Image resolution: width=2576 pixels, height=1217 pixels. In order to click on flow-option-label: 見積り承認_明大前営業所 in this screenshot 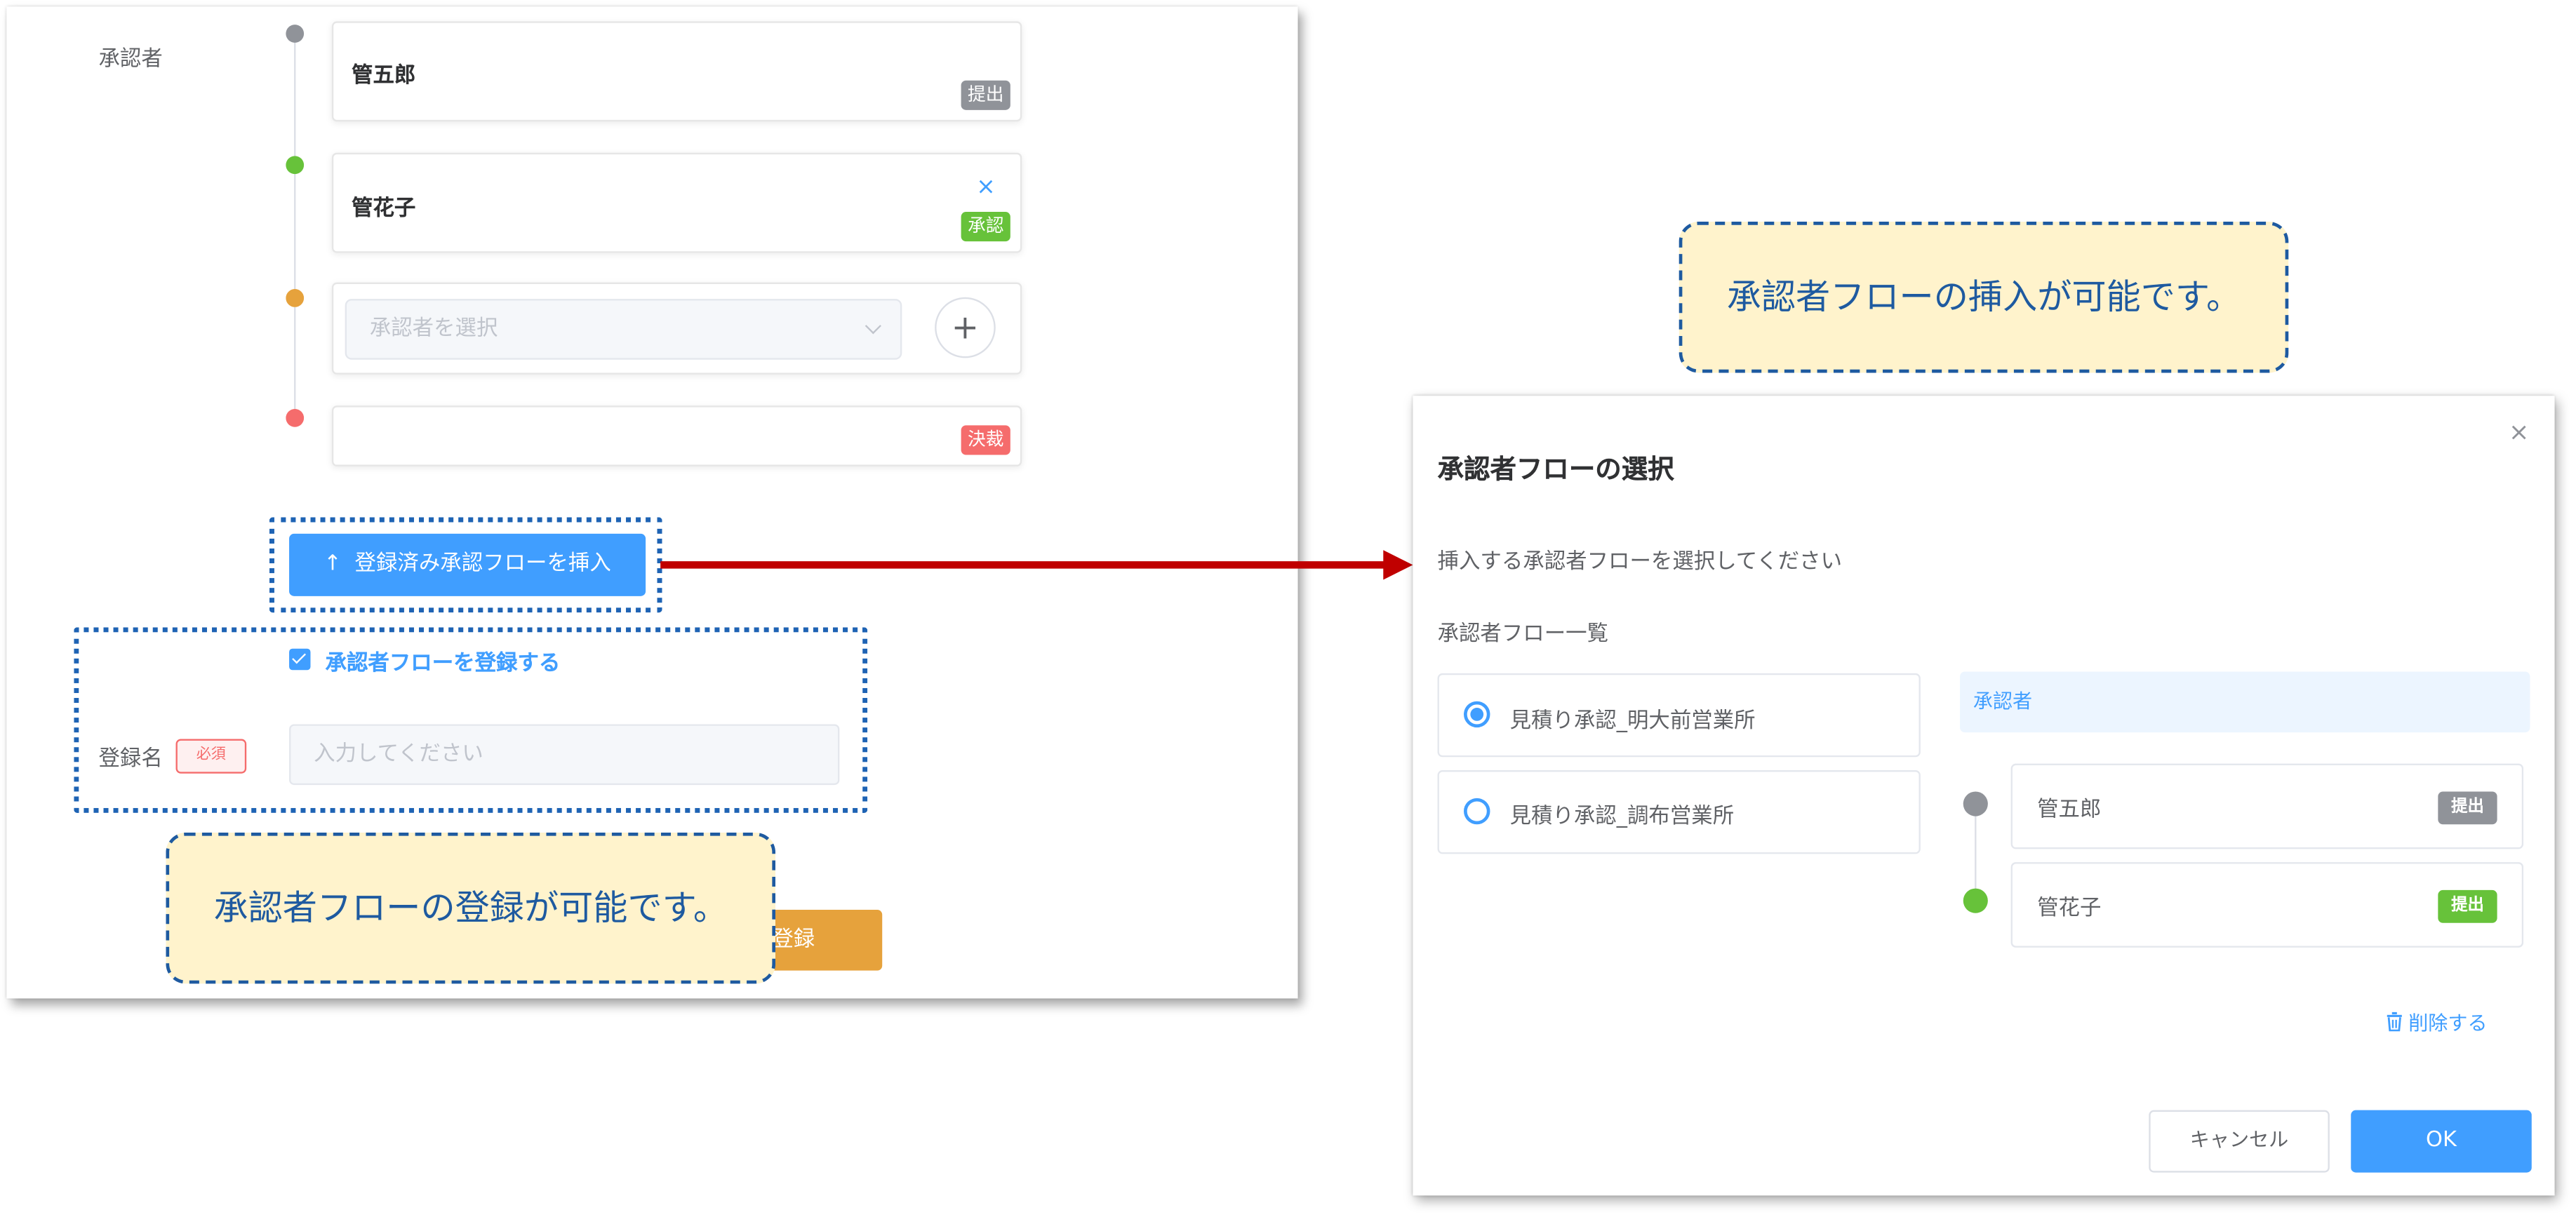, I will do `click(1632, 721)`.